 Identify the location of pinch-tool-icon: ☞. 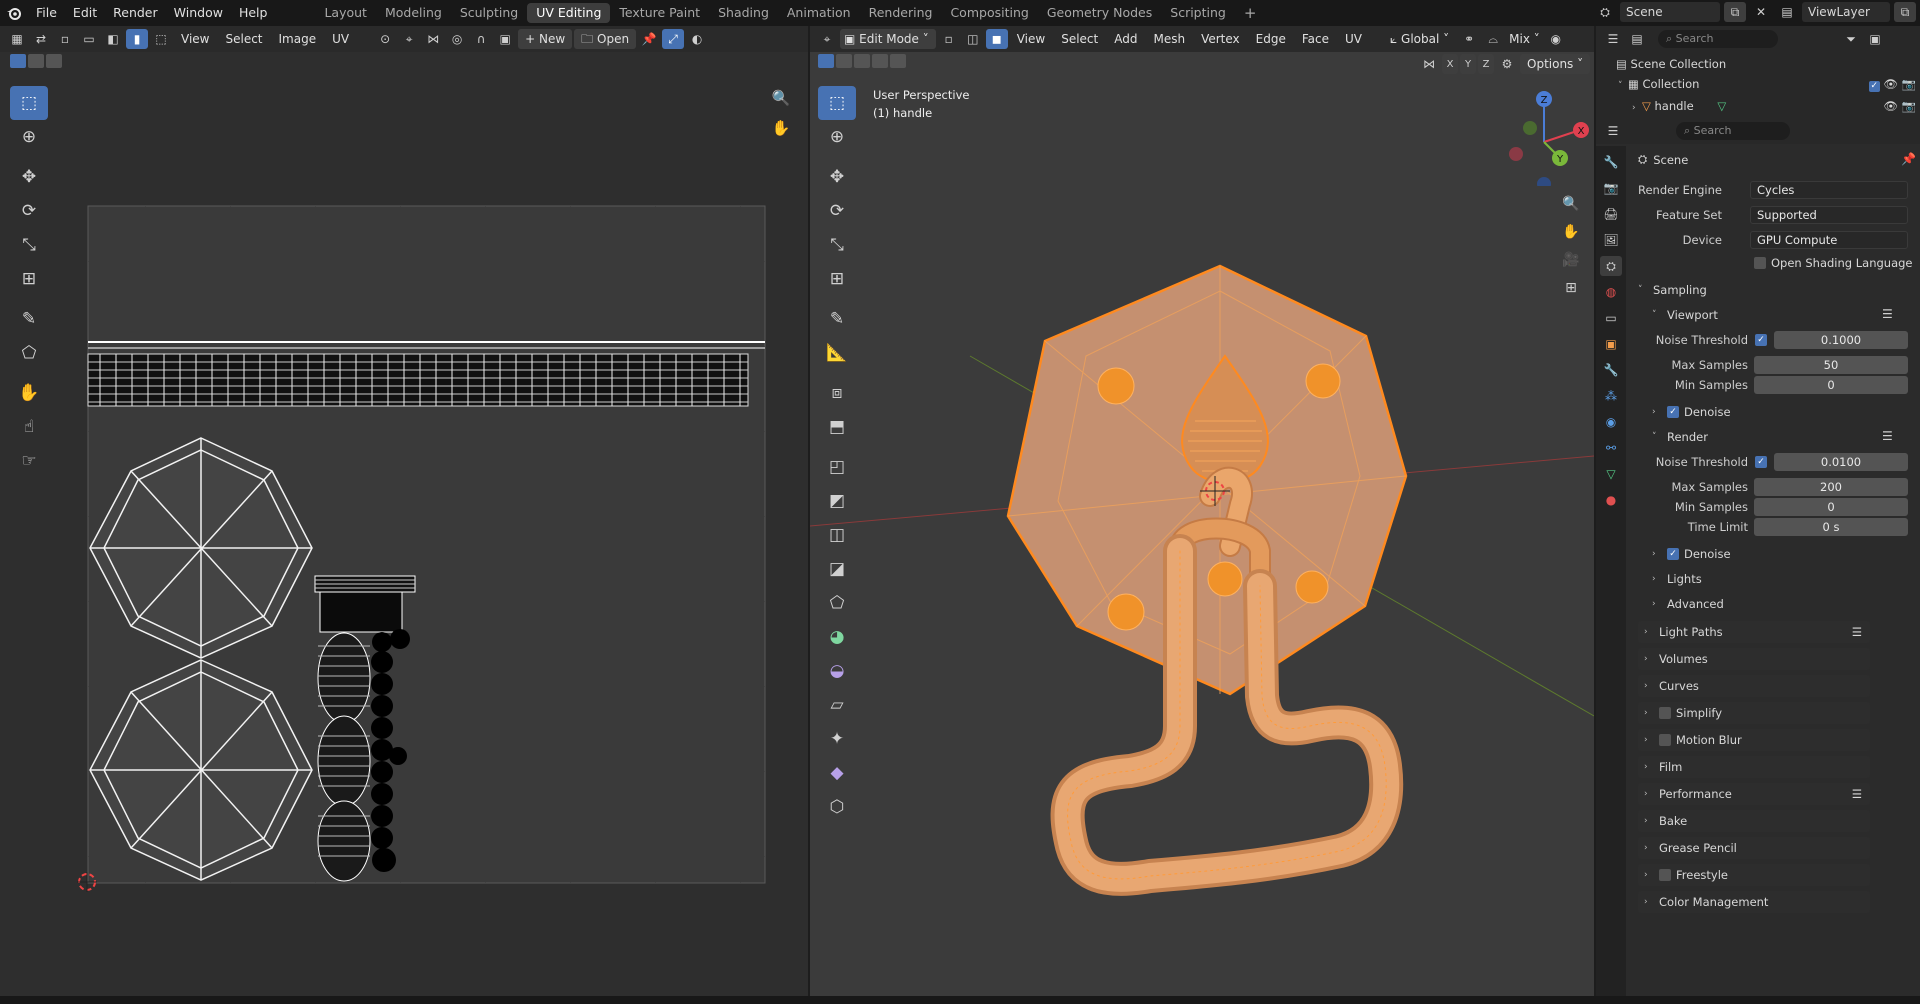
(29, 461).